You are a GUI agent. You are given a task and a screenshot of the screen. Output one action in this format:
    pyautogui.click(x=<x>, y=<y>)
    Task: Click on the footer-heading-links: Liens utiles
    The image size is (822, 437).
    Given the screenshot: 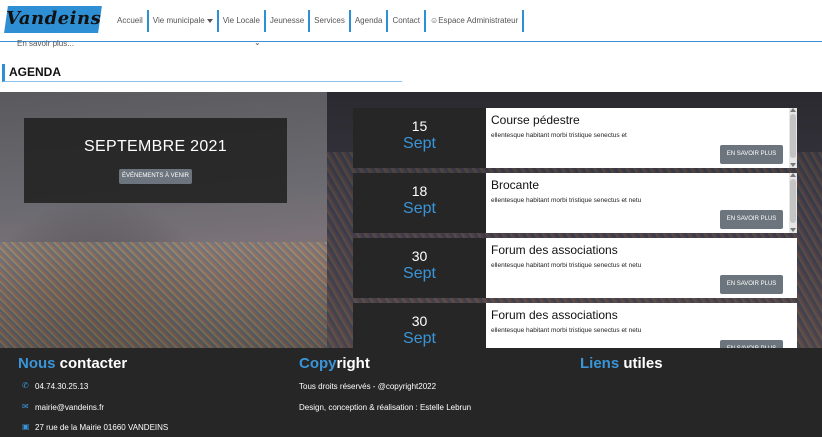 What is the action you would take?
    pyautogui.click(x=621, y=363)
    